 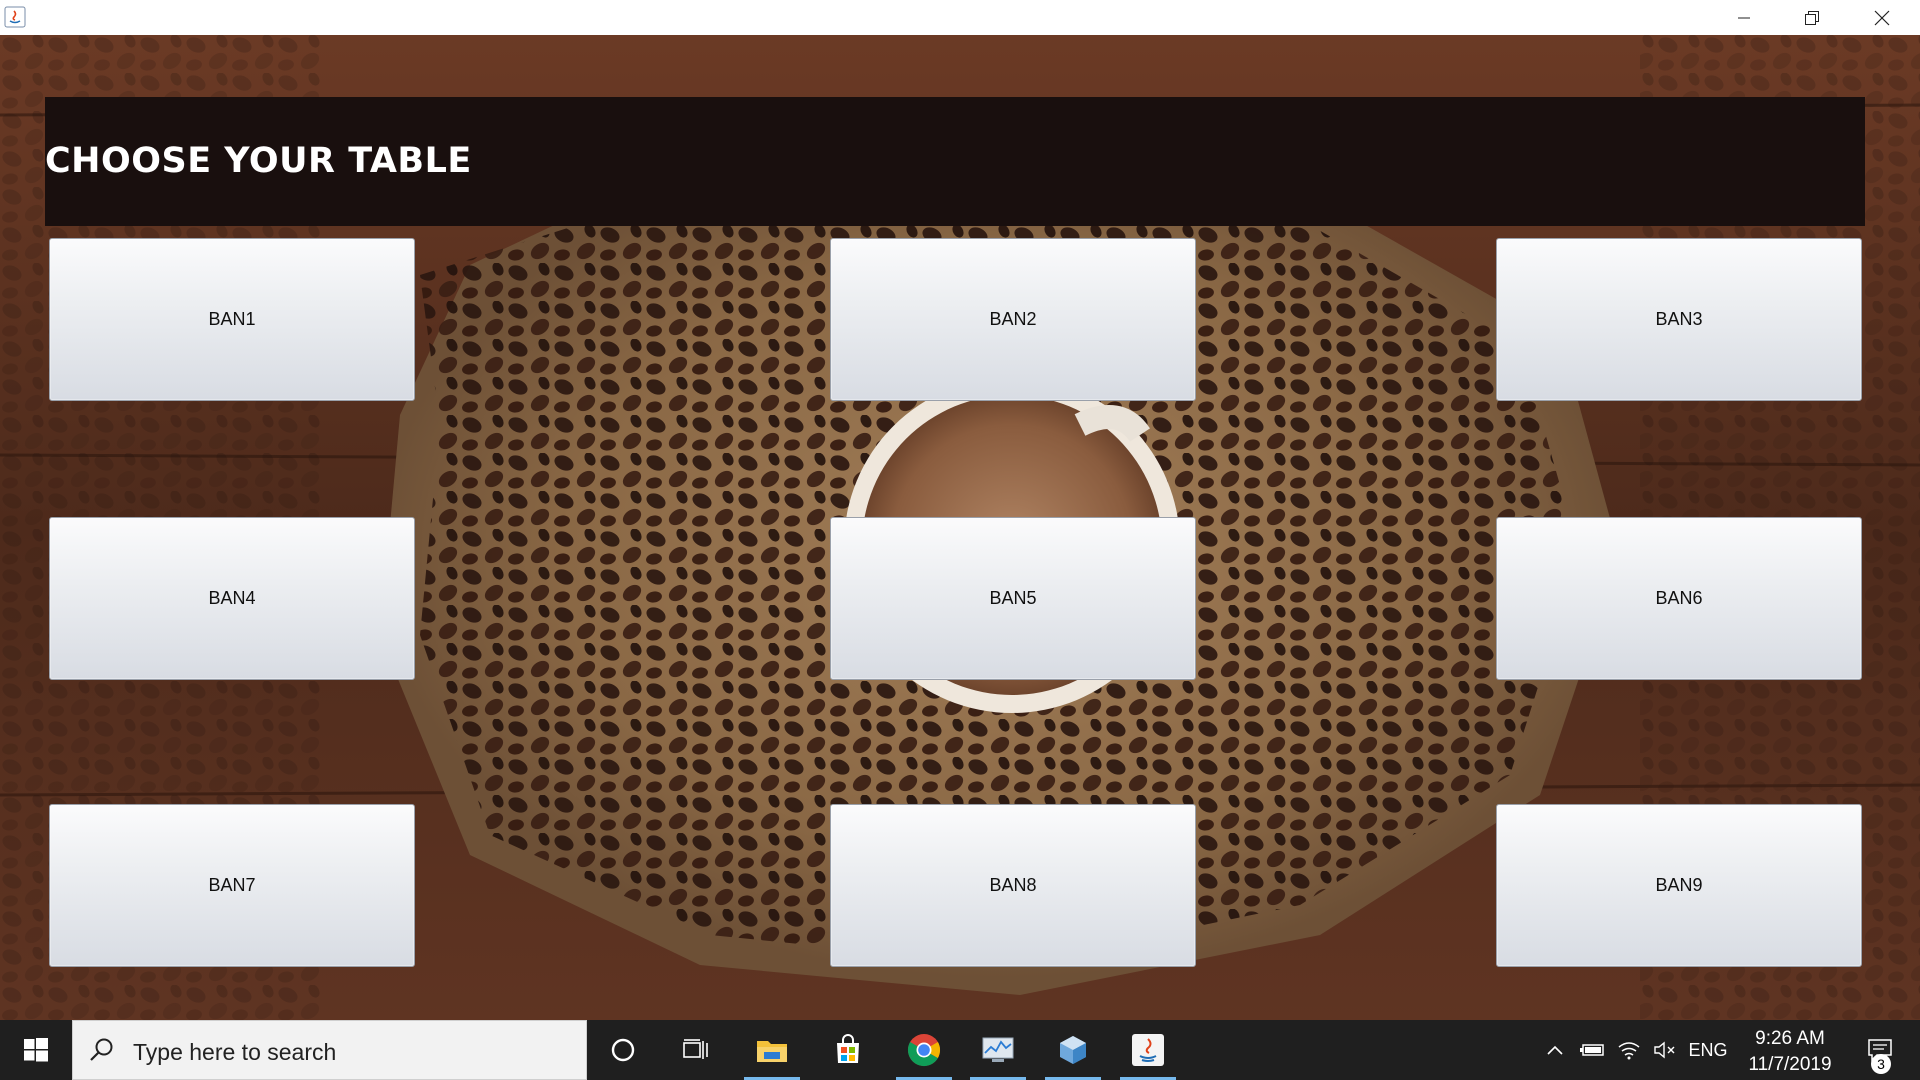 What do you see at coordinates (1013, 885) in the screenshot?
I see `table-button-ban8: BAN8` at bounding box center [1013, 885].